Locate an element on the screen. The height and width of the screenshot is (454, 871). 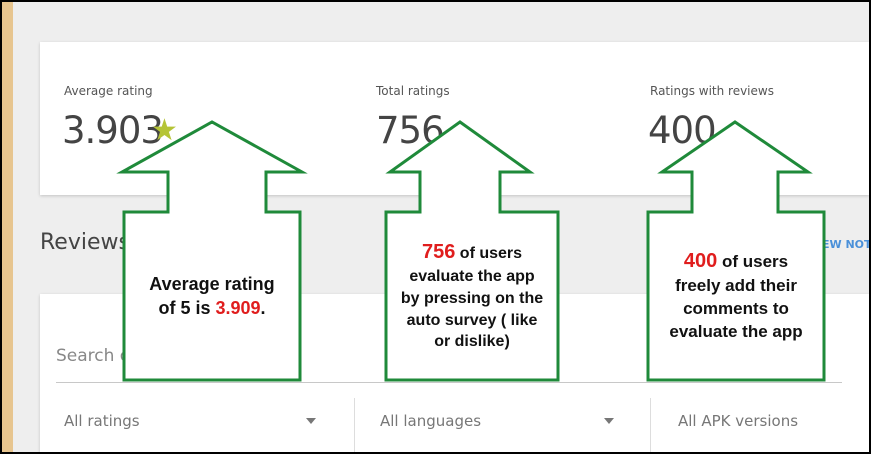
callout-total-line3: by pressing on the is located at coordinates (472, 298).